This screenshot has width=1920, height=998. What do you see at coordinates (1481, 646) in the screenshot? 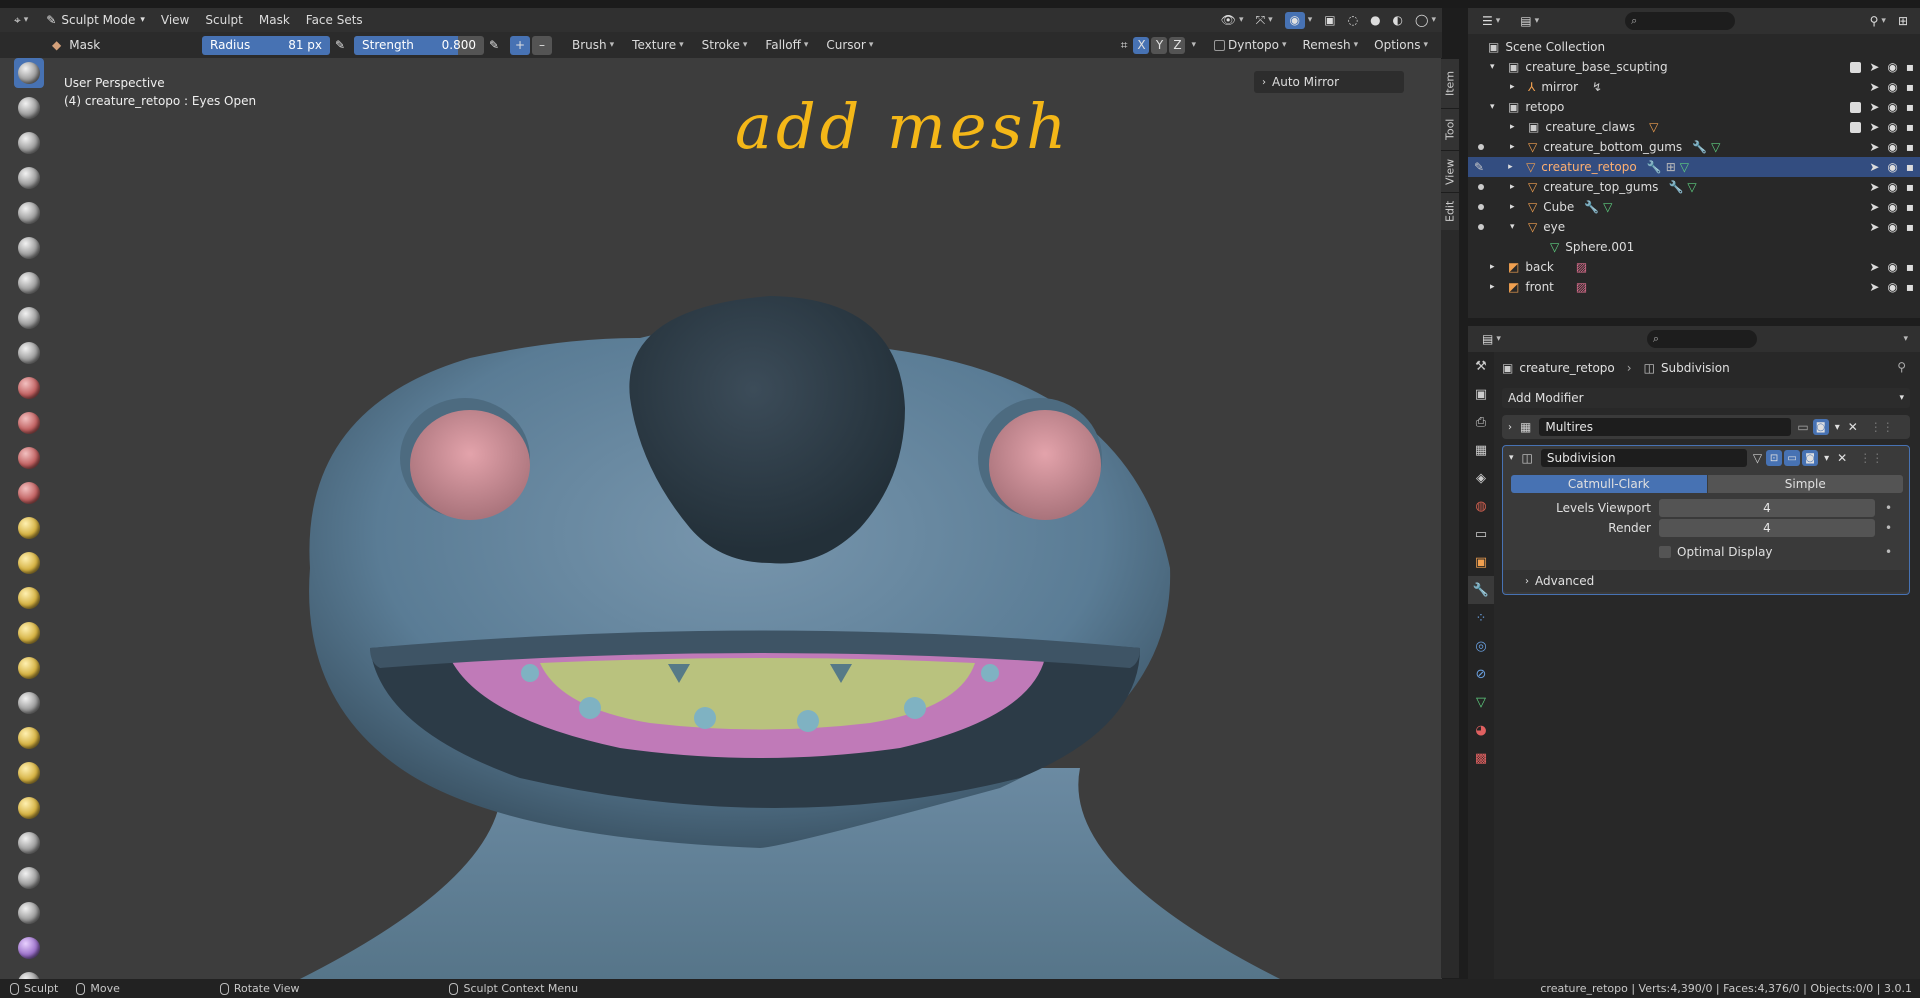
I see `physics-tab-icon: ◎` at bounding box center [1481, 646].